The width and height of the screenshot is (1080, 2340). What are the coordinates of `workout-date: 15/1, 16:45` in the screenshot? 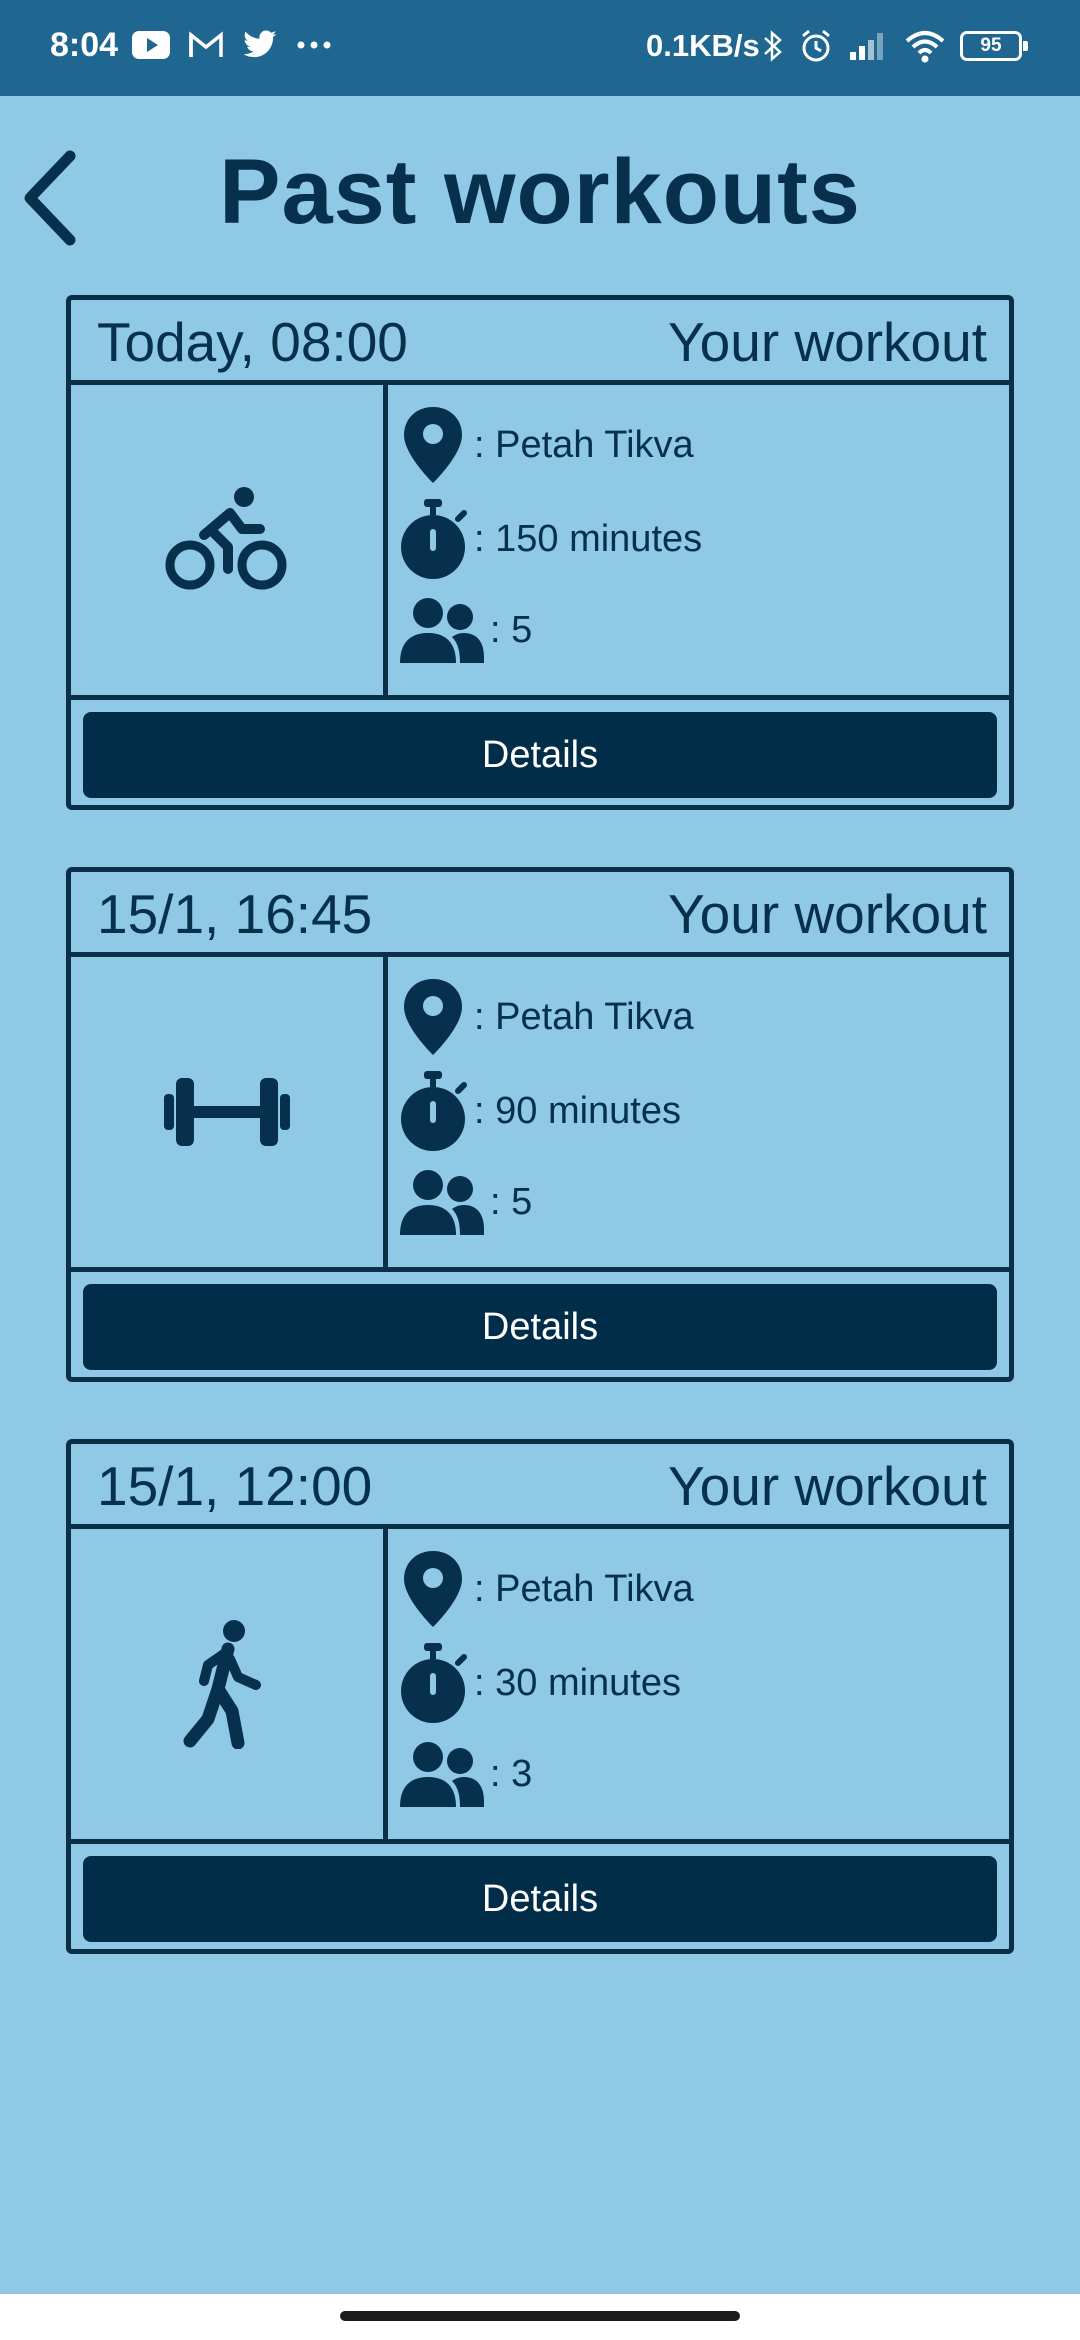 It's located at (235, 914).